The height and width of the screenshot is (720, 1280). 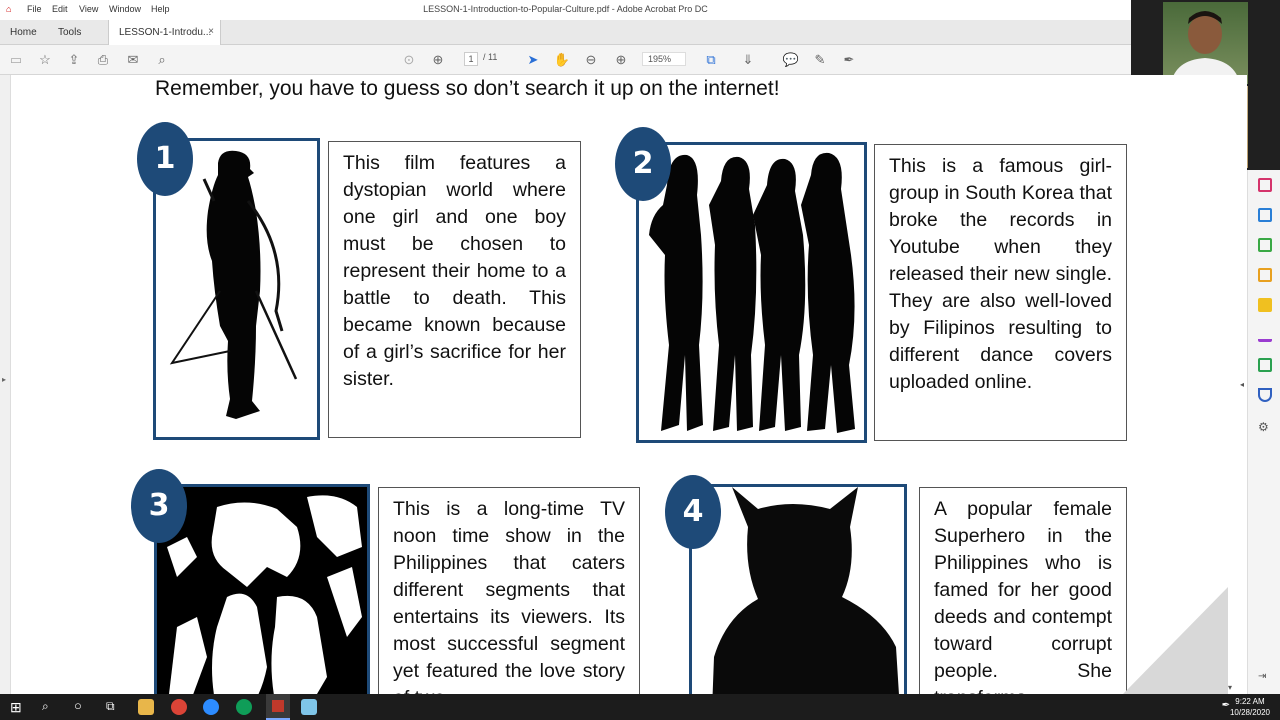 I want to click on upload-icon: ⇪, so click(x=74, y=60).